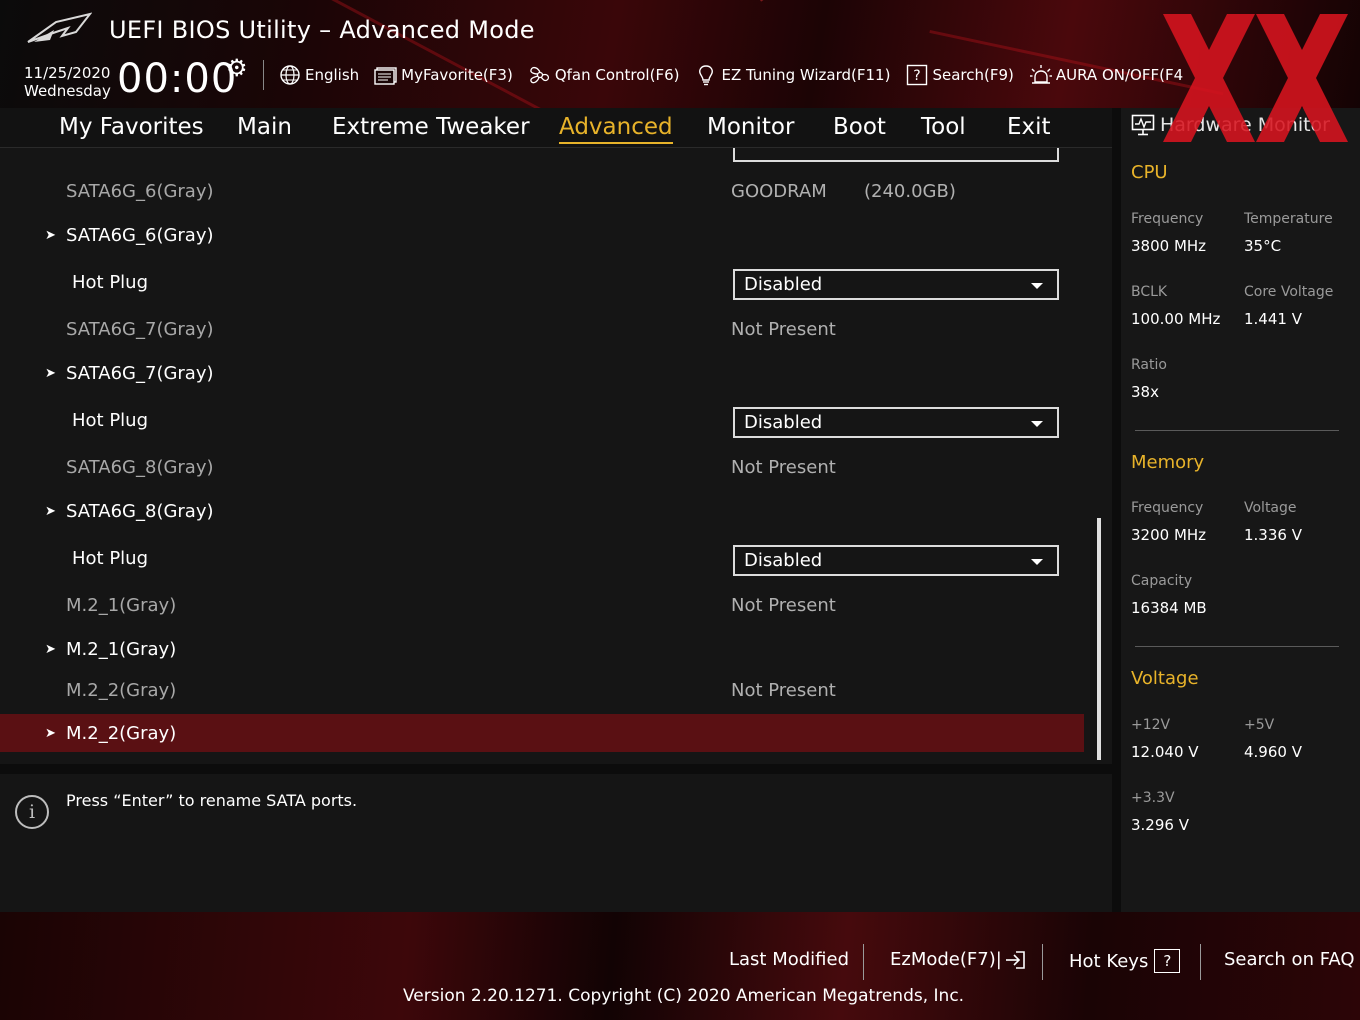  I want to click on ez-tuning-wizard-button: EZ Tuning Wizard(F11), so click(792, 75).